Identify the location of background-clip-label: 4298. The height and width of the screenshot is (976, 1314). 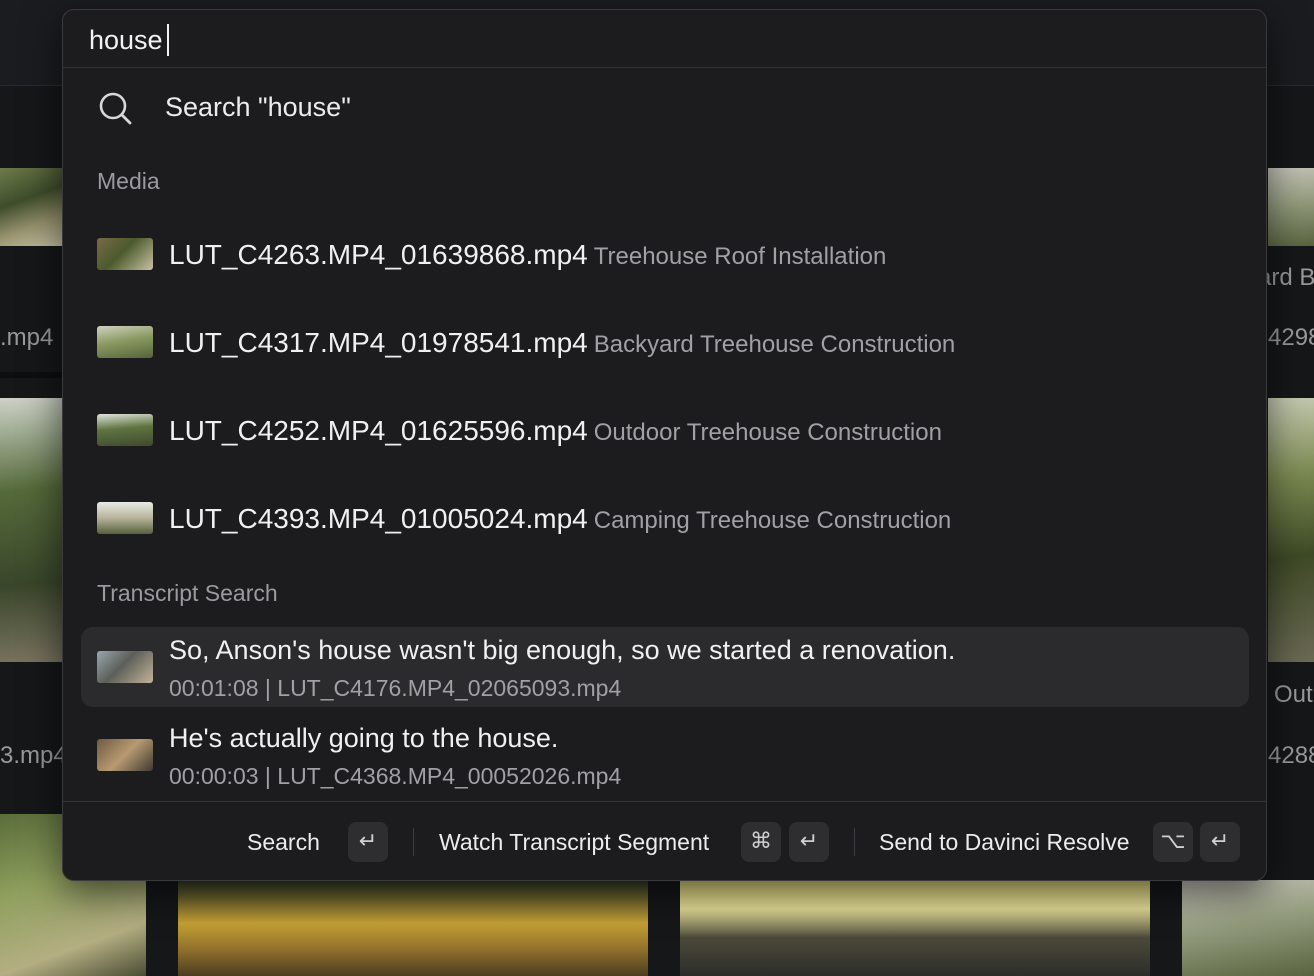
(1291, 337).